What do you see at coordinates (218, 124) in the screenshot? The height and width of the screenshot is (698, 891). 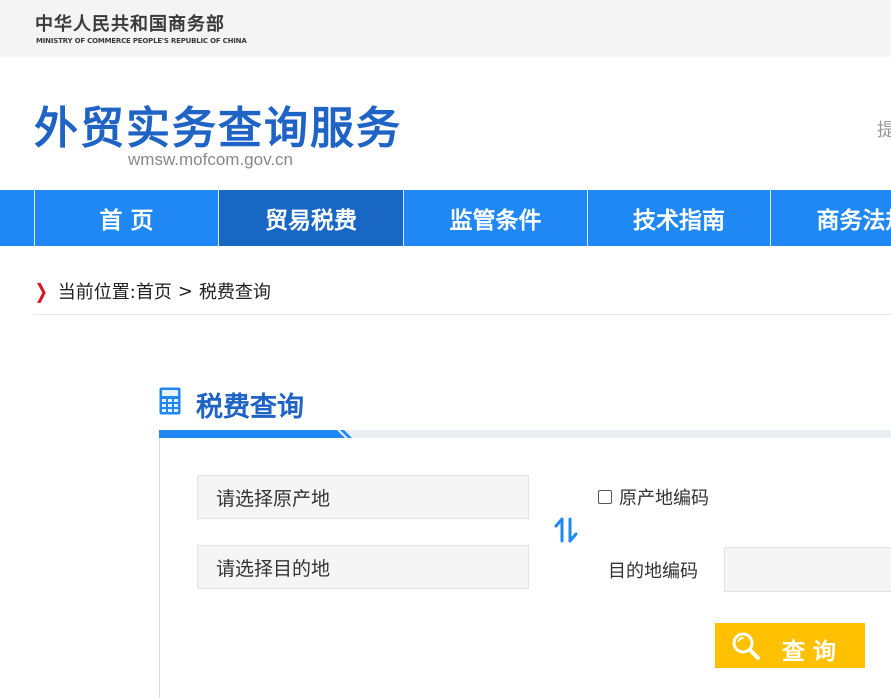 I see `site-title: 外贸实务查询服务` at bounding box center [218, 124].